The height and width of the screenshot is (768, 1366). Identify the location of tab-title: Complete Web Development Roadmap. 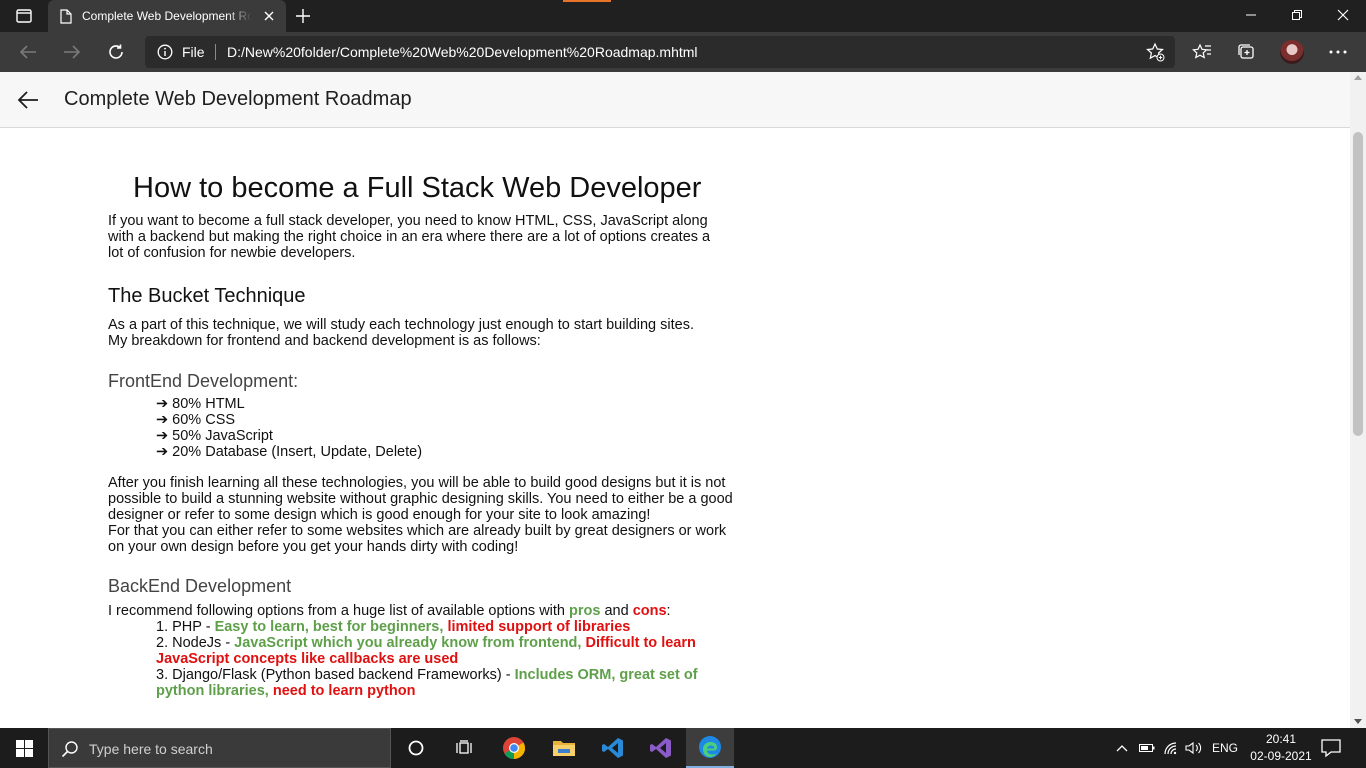
(167, 16).